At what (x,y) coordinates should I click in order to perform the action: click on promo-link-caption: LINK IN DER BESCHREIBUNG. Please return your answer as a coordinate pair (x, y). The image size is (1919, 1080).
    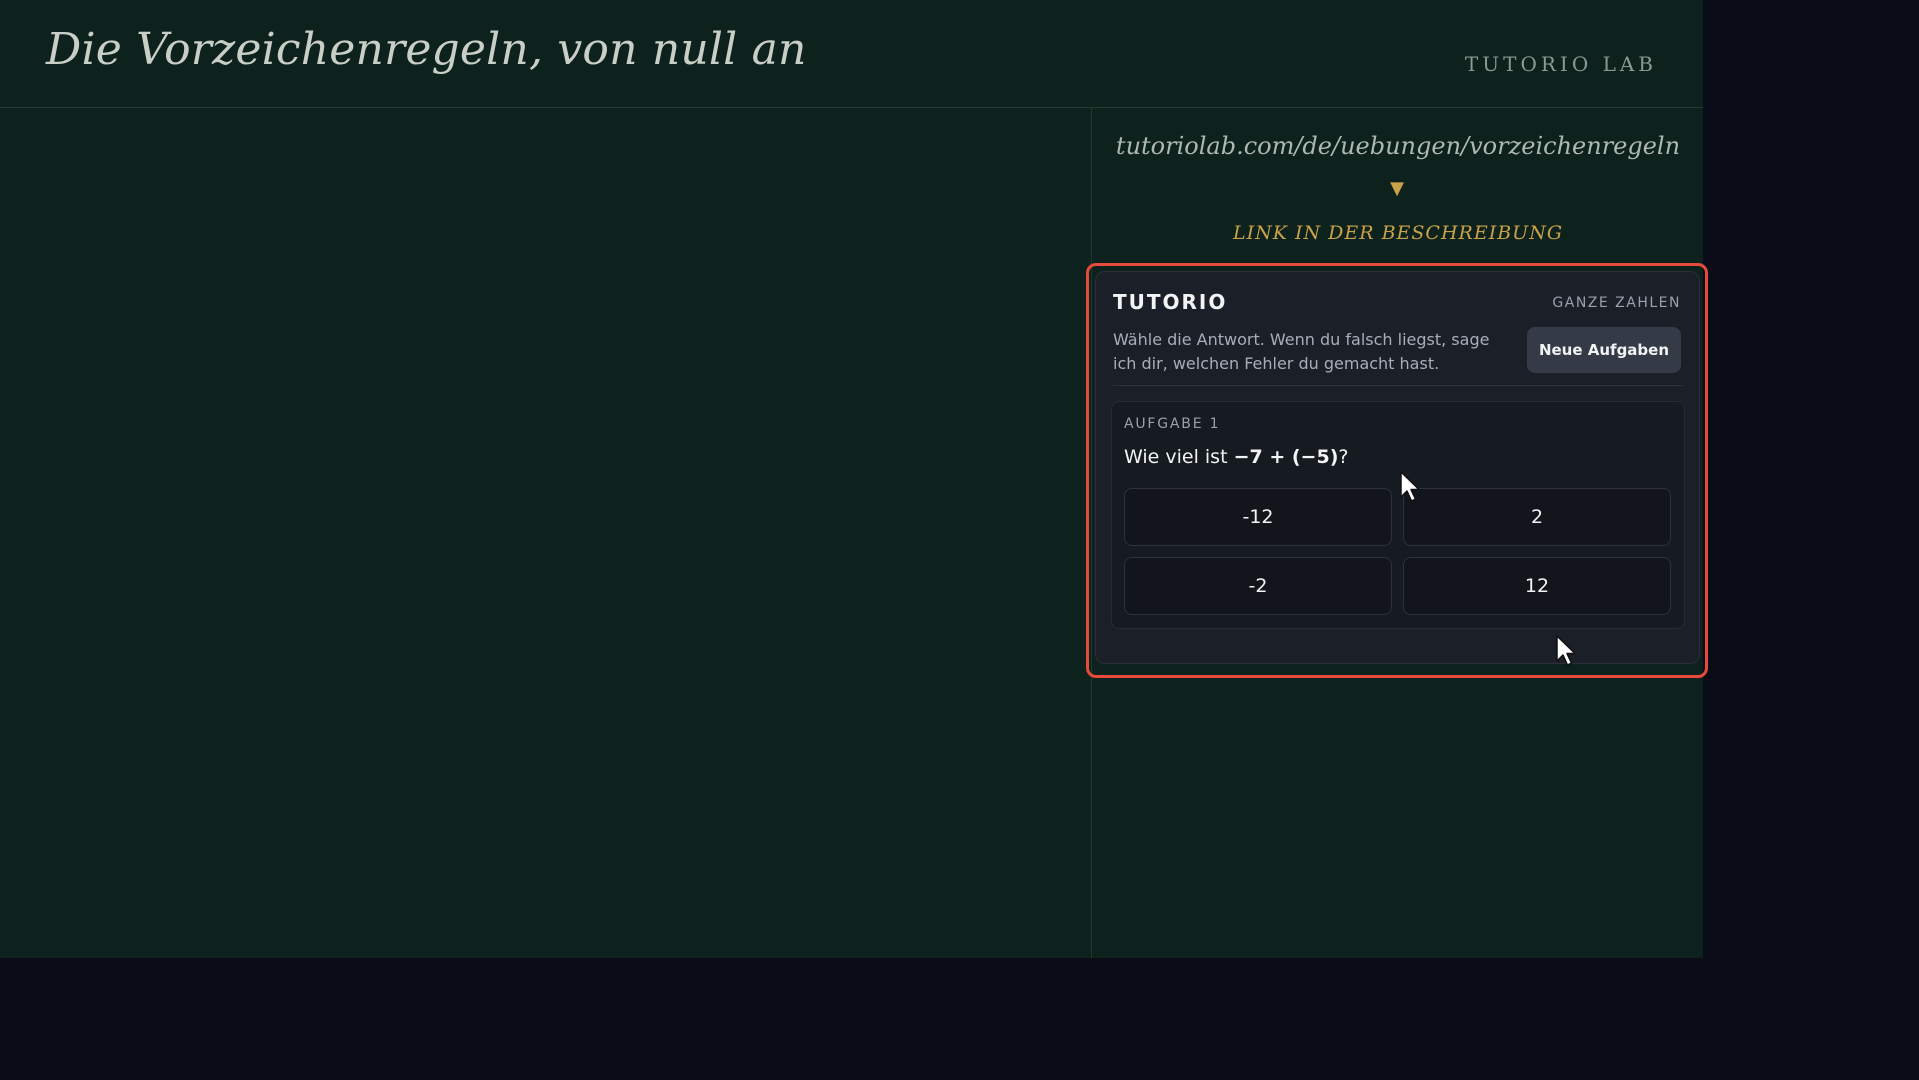
    Looking at the image, I should click on (1397, 233).